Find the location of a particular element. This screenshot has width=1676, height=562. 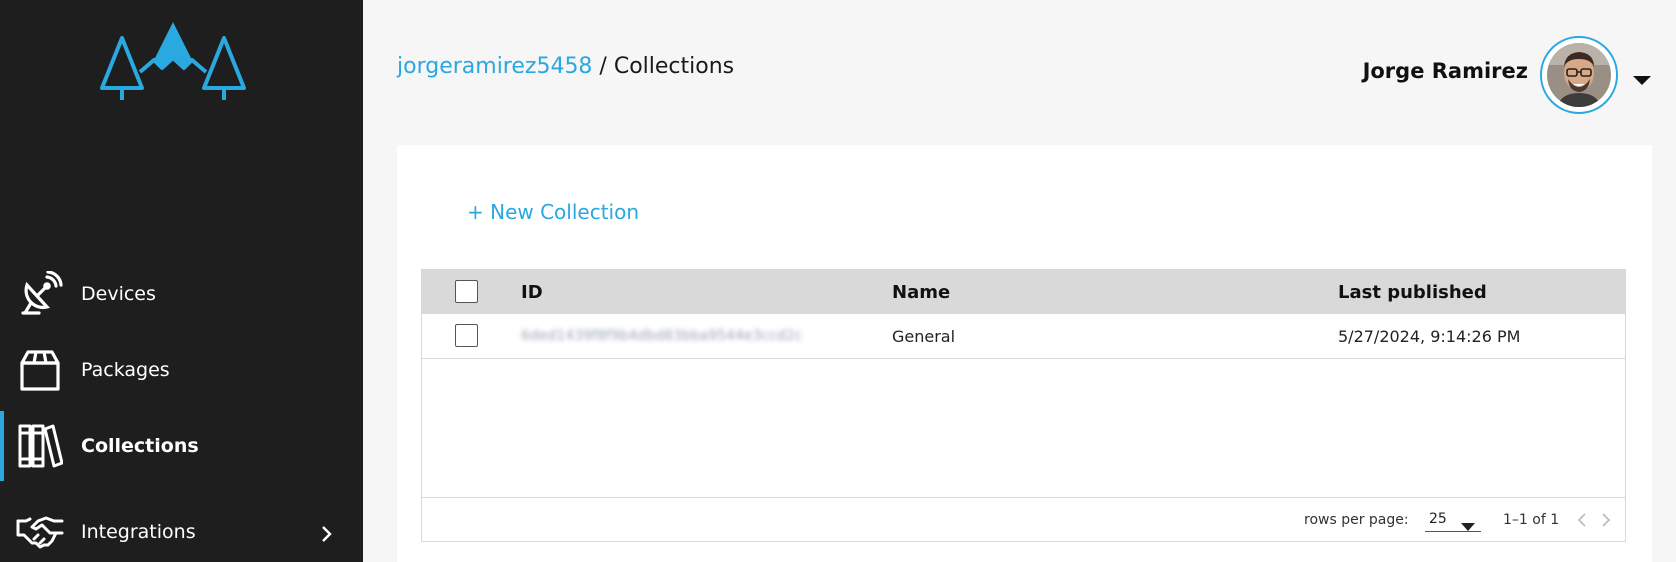

chevron-right-icon is located at coordinates (327, 536).